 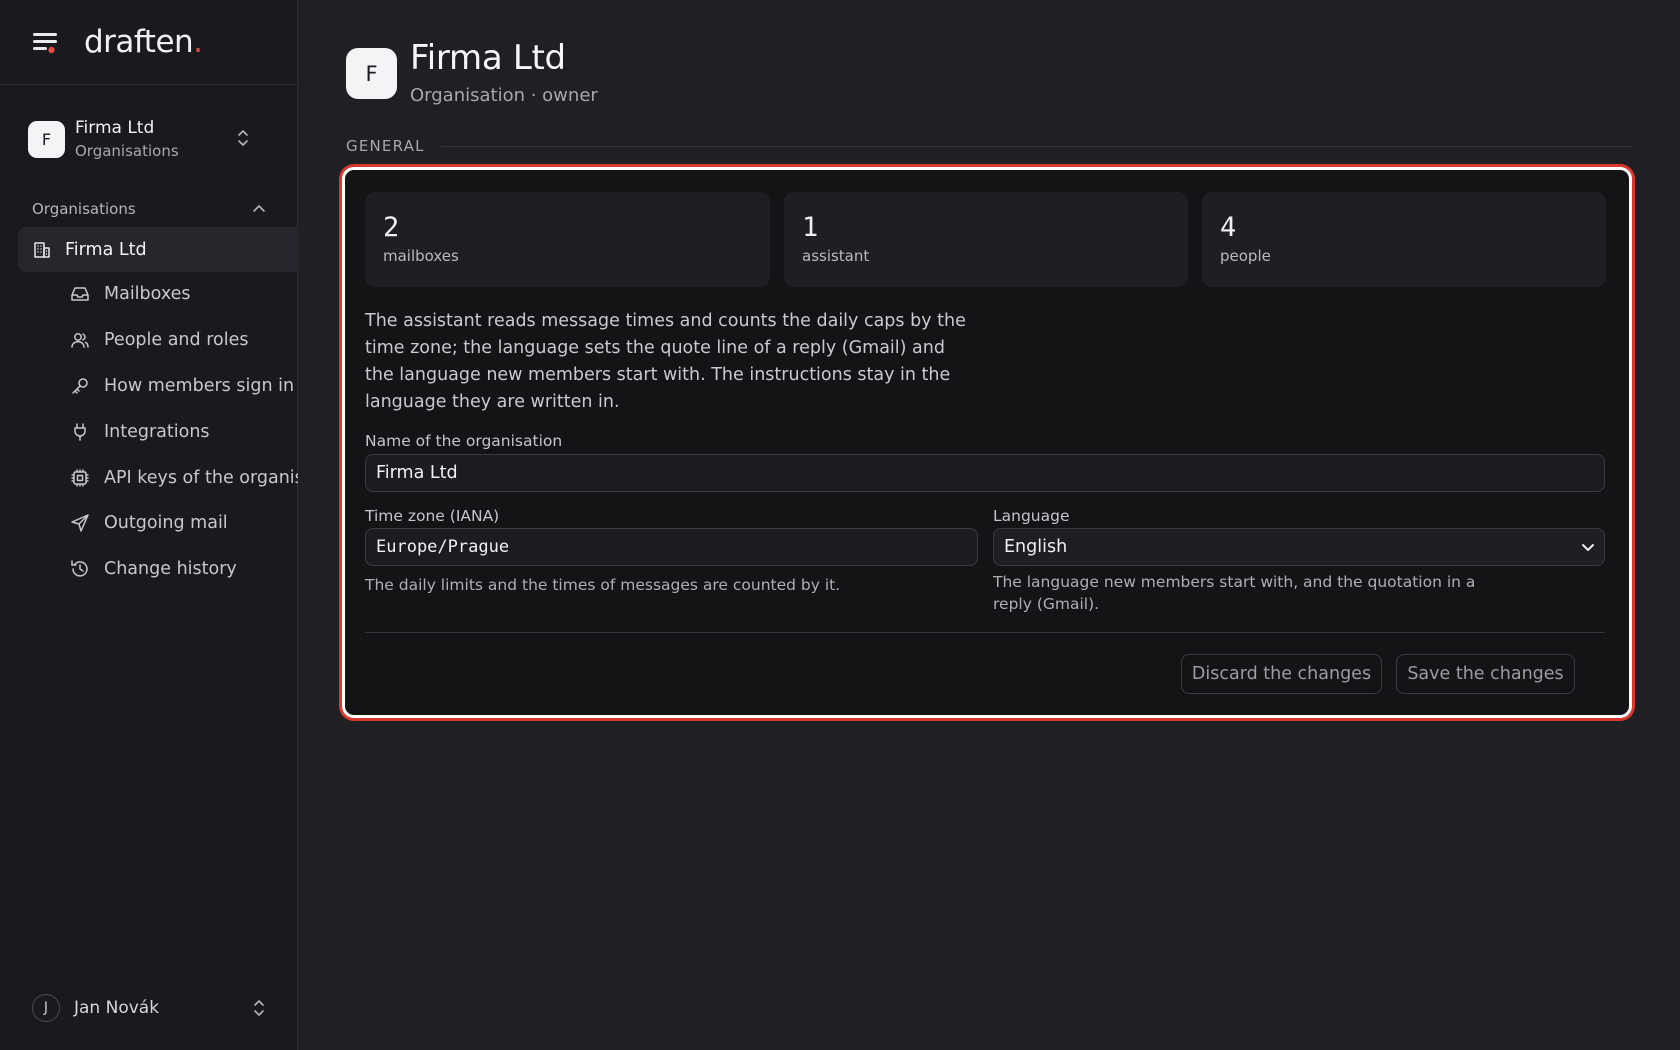 What do you see at coordinates (80, 340) in the screenshot?
I see `users-icon` at bounding box center [80, 340].